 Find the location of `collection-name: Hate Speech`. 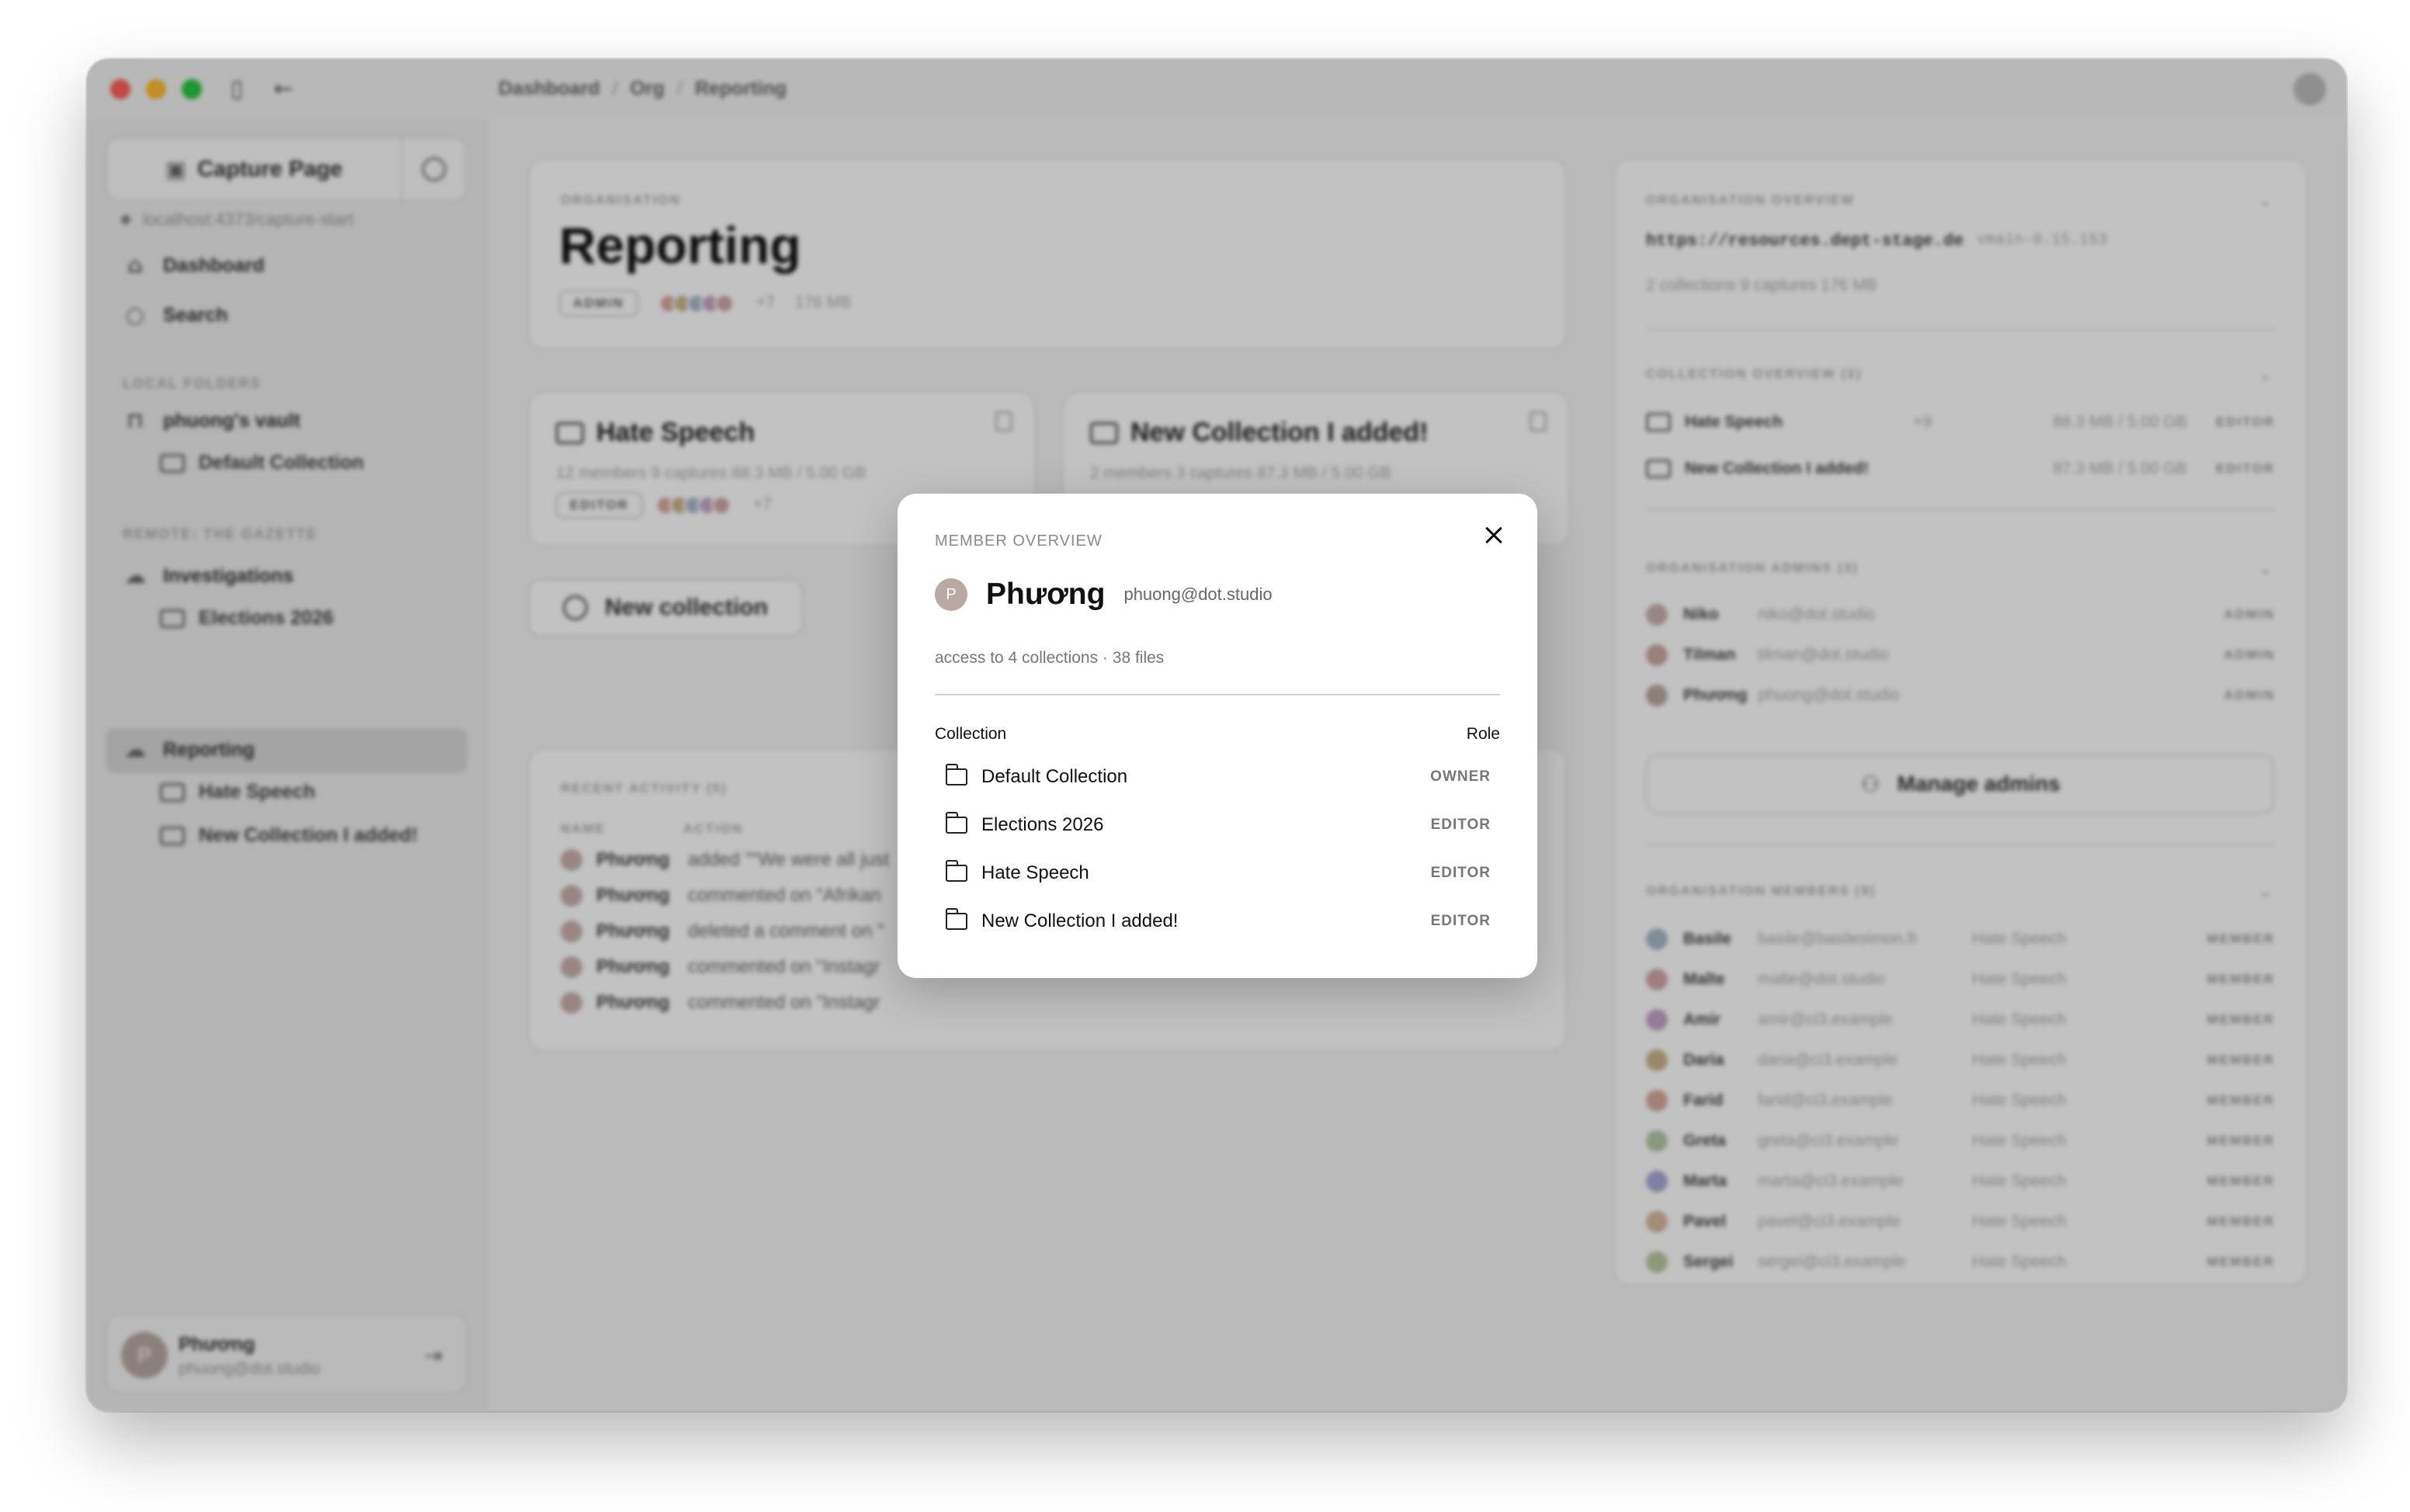

collection-name: Hate Speech is located at coordinates (1035, 872).